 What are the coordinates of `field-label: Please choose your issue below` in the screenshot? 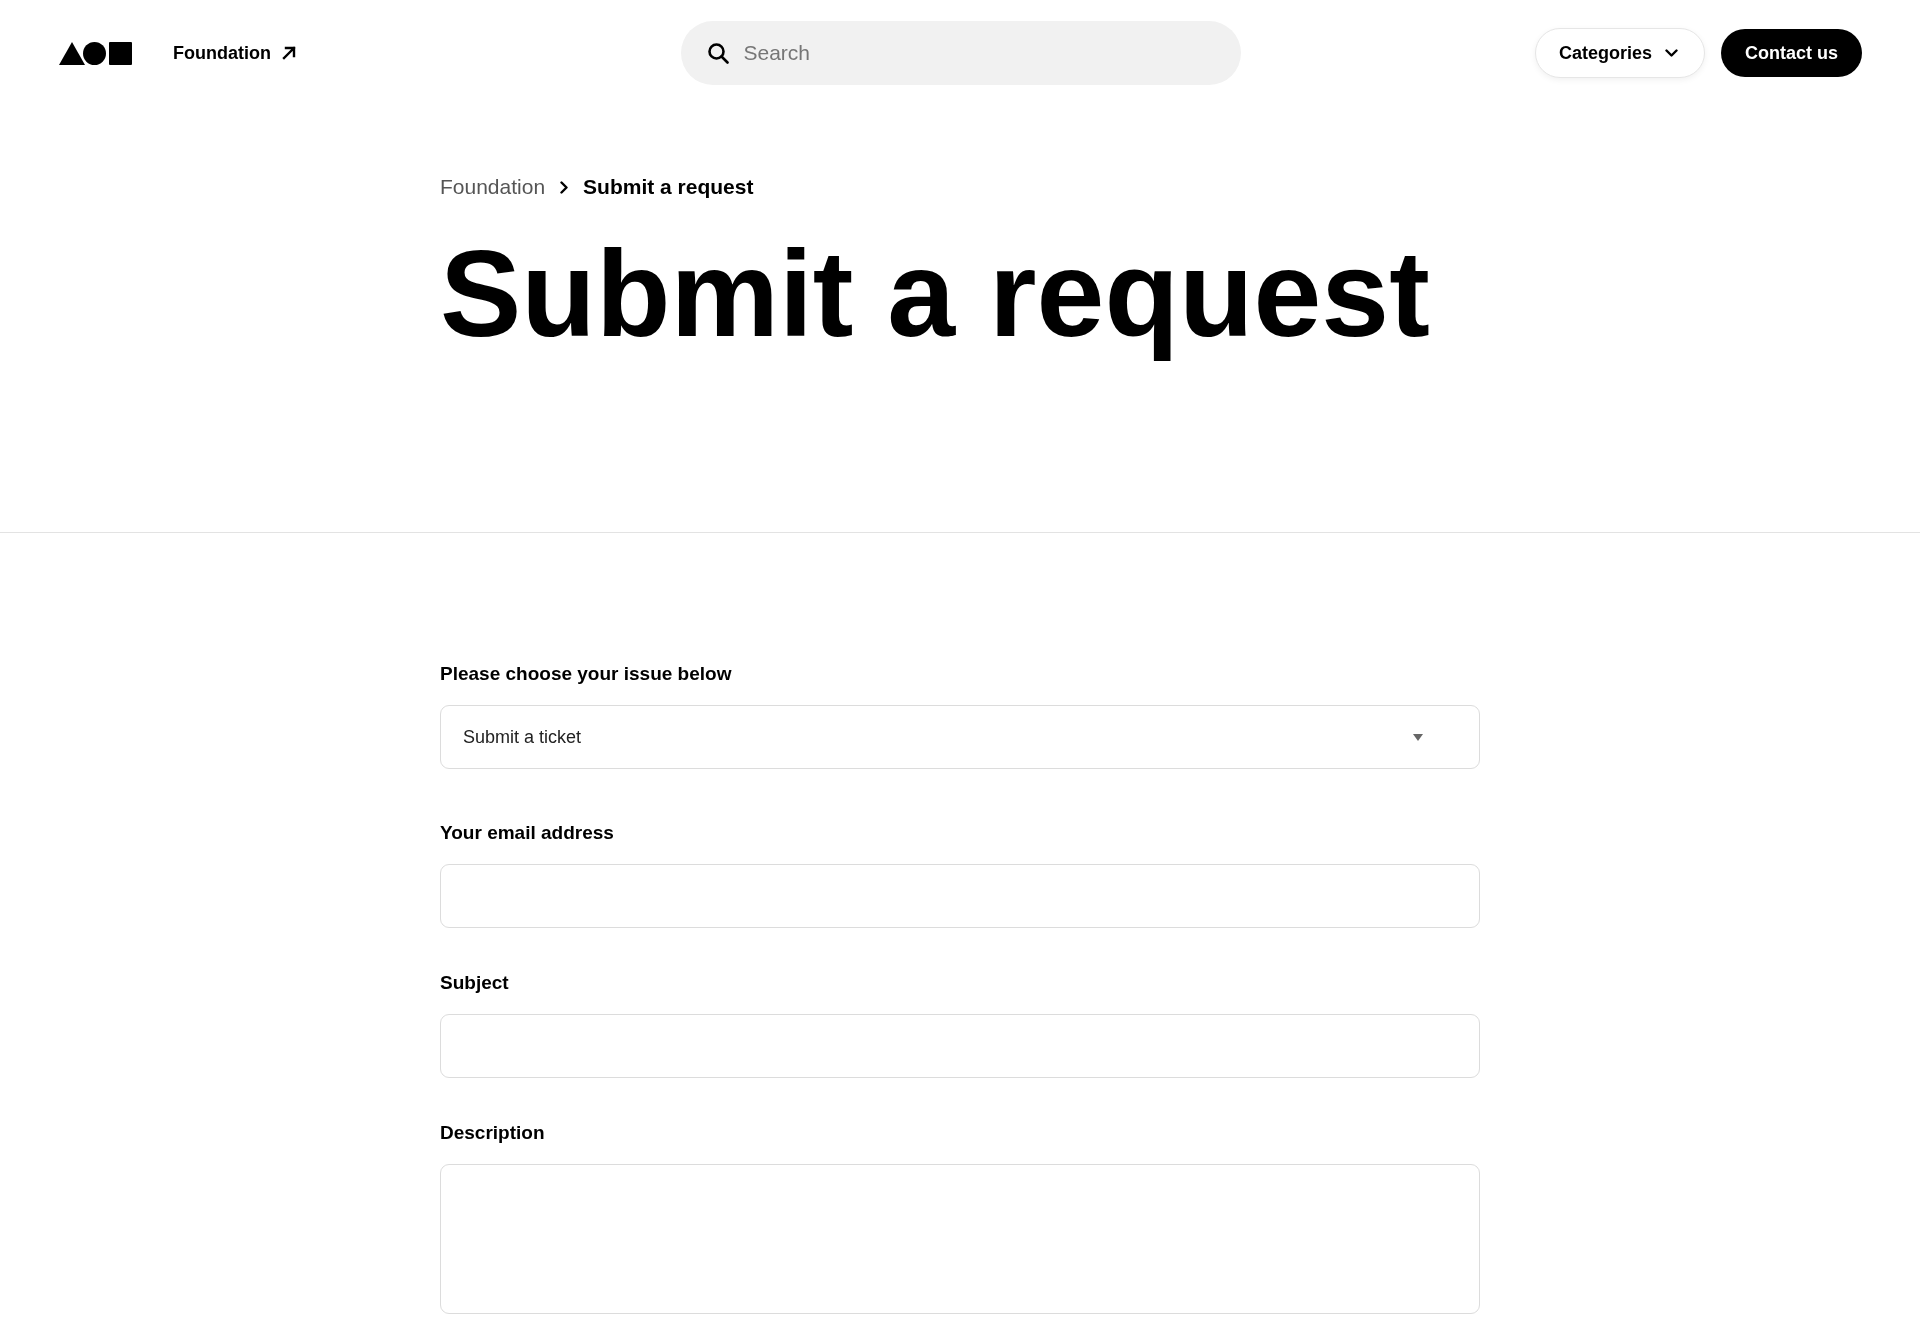 It's located at (586, 674).